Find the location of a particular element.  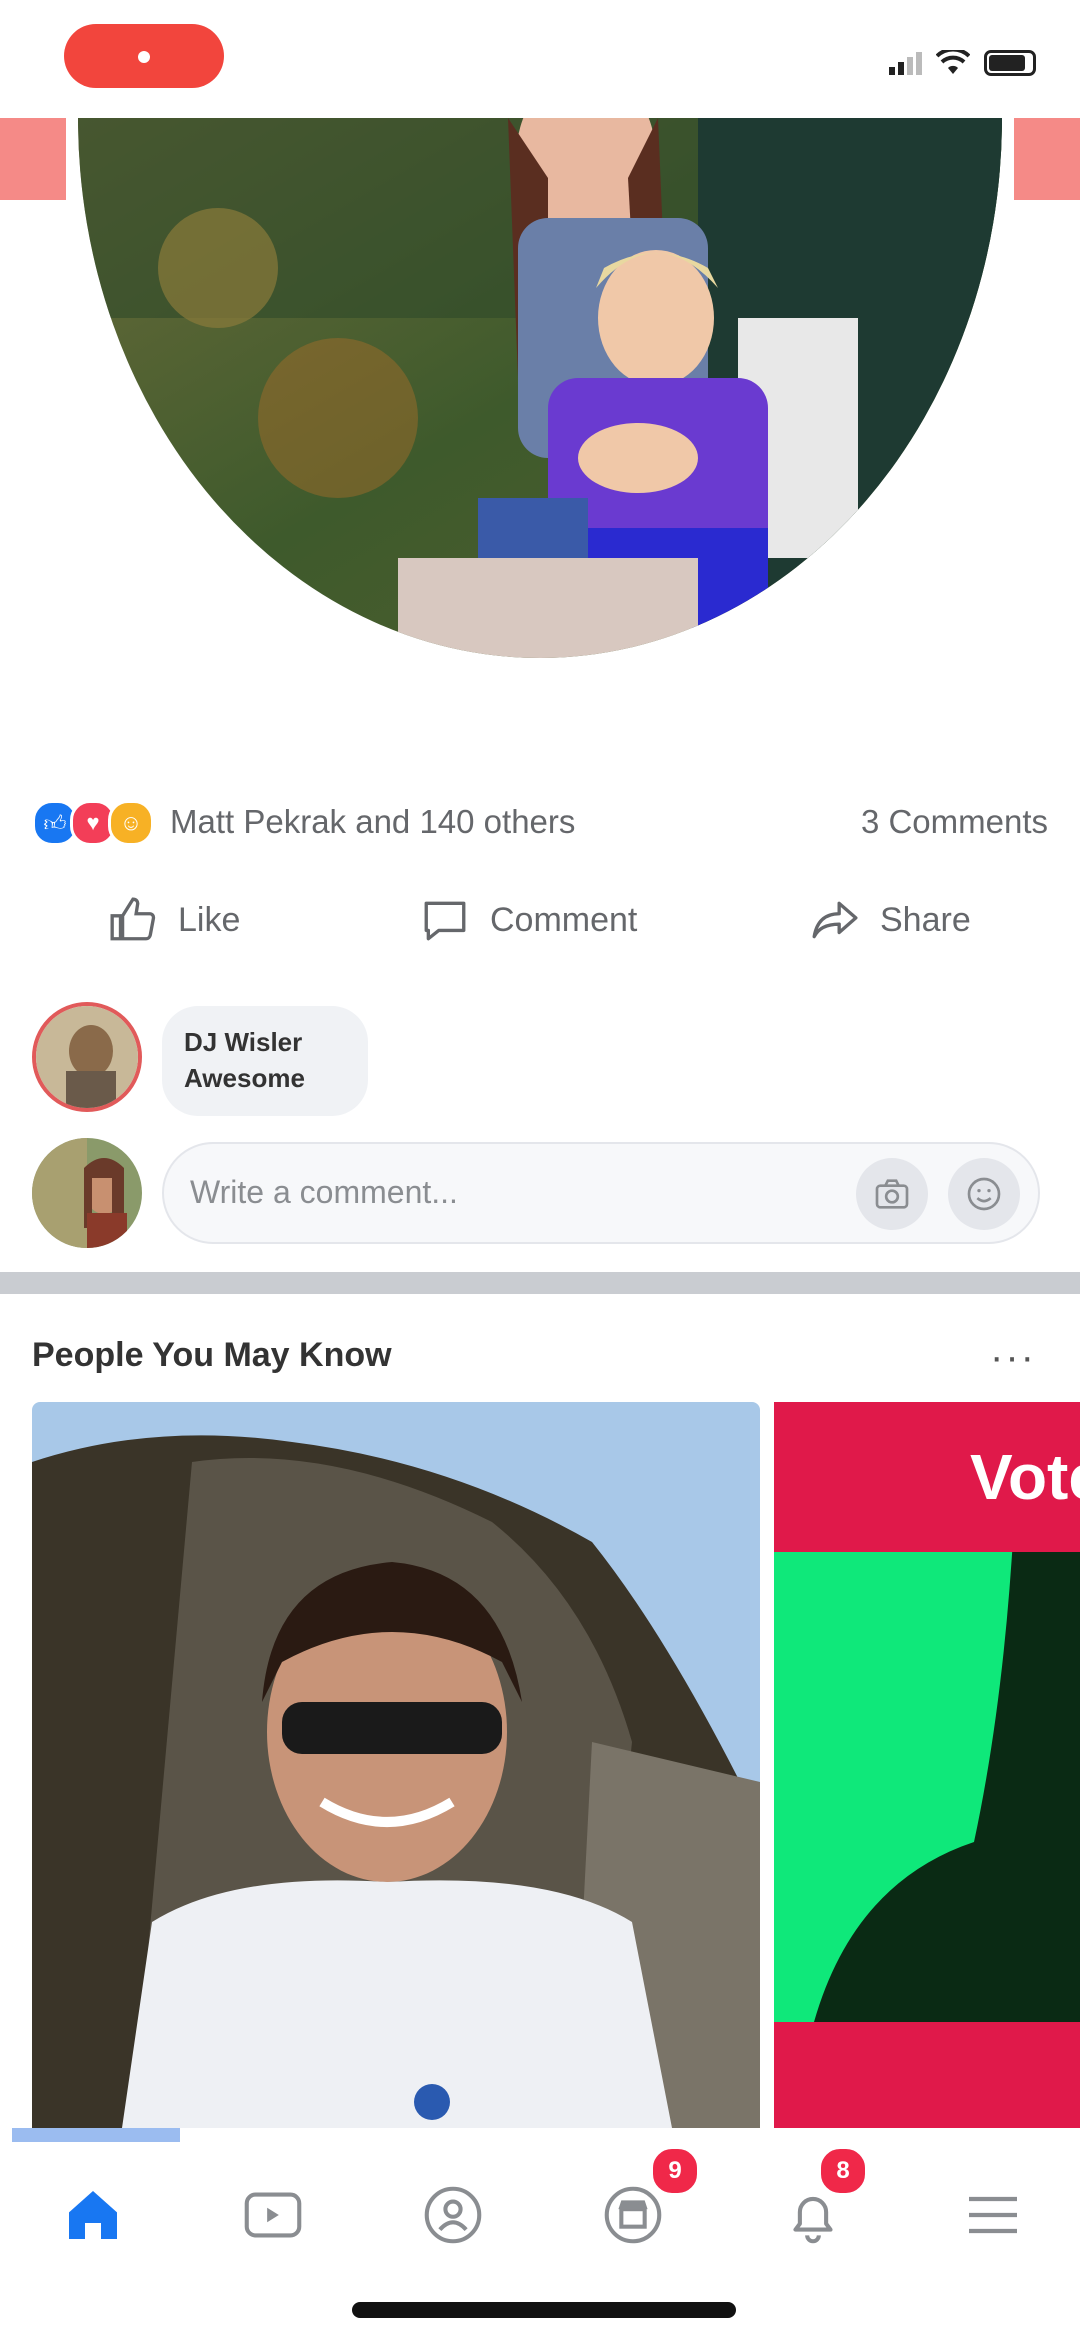

battery-icon is located at coordinates (1010, 63).